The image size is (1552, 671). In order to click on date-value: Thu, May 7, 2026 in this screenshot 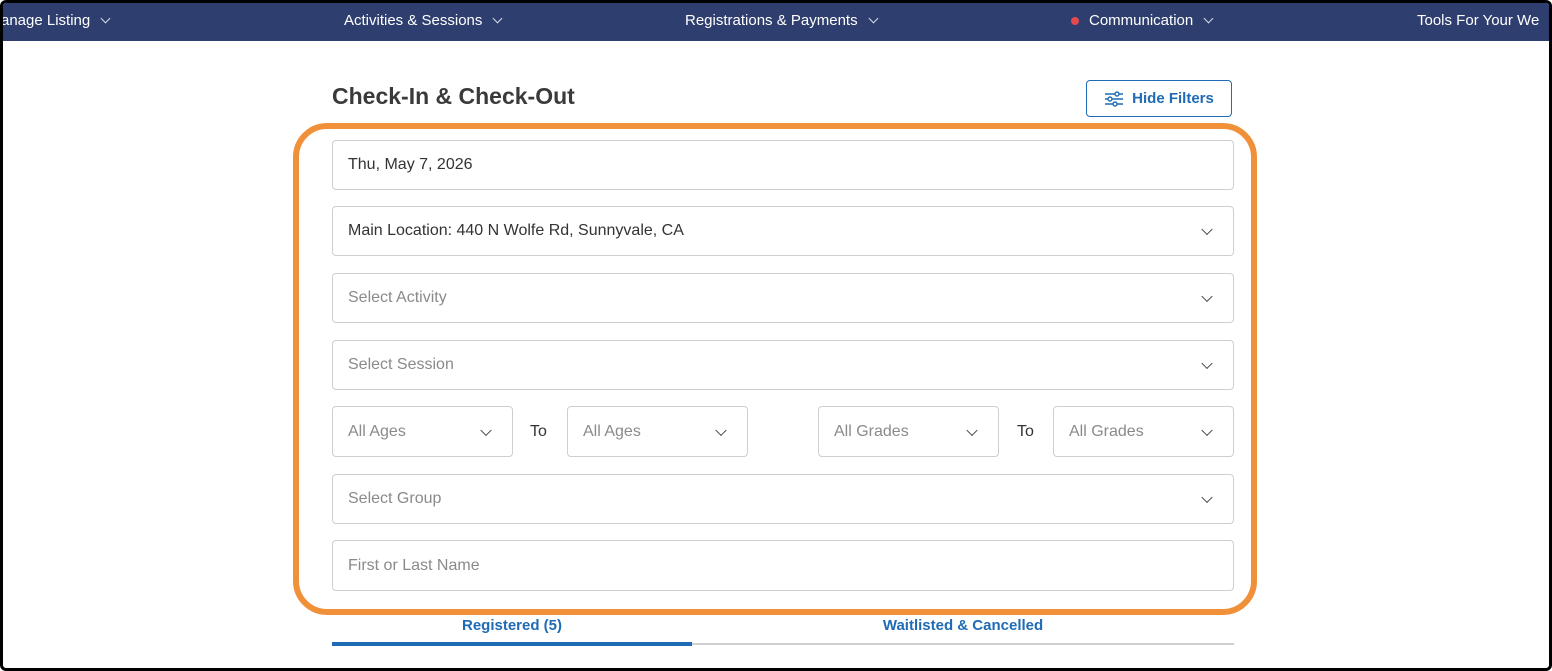, I will do `click(410, 164)`.